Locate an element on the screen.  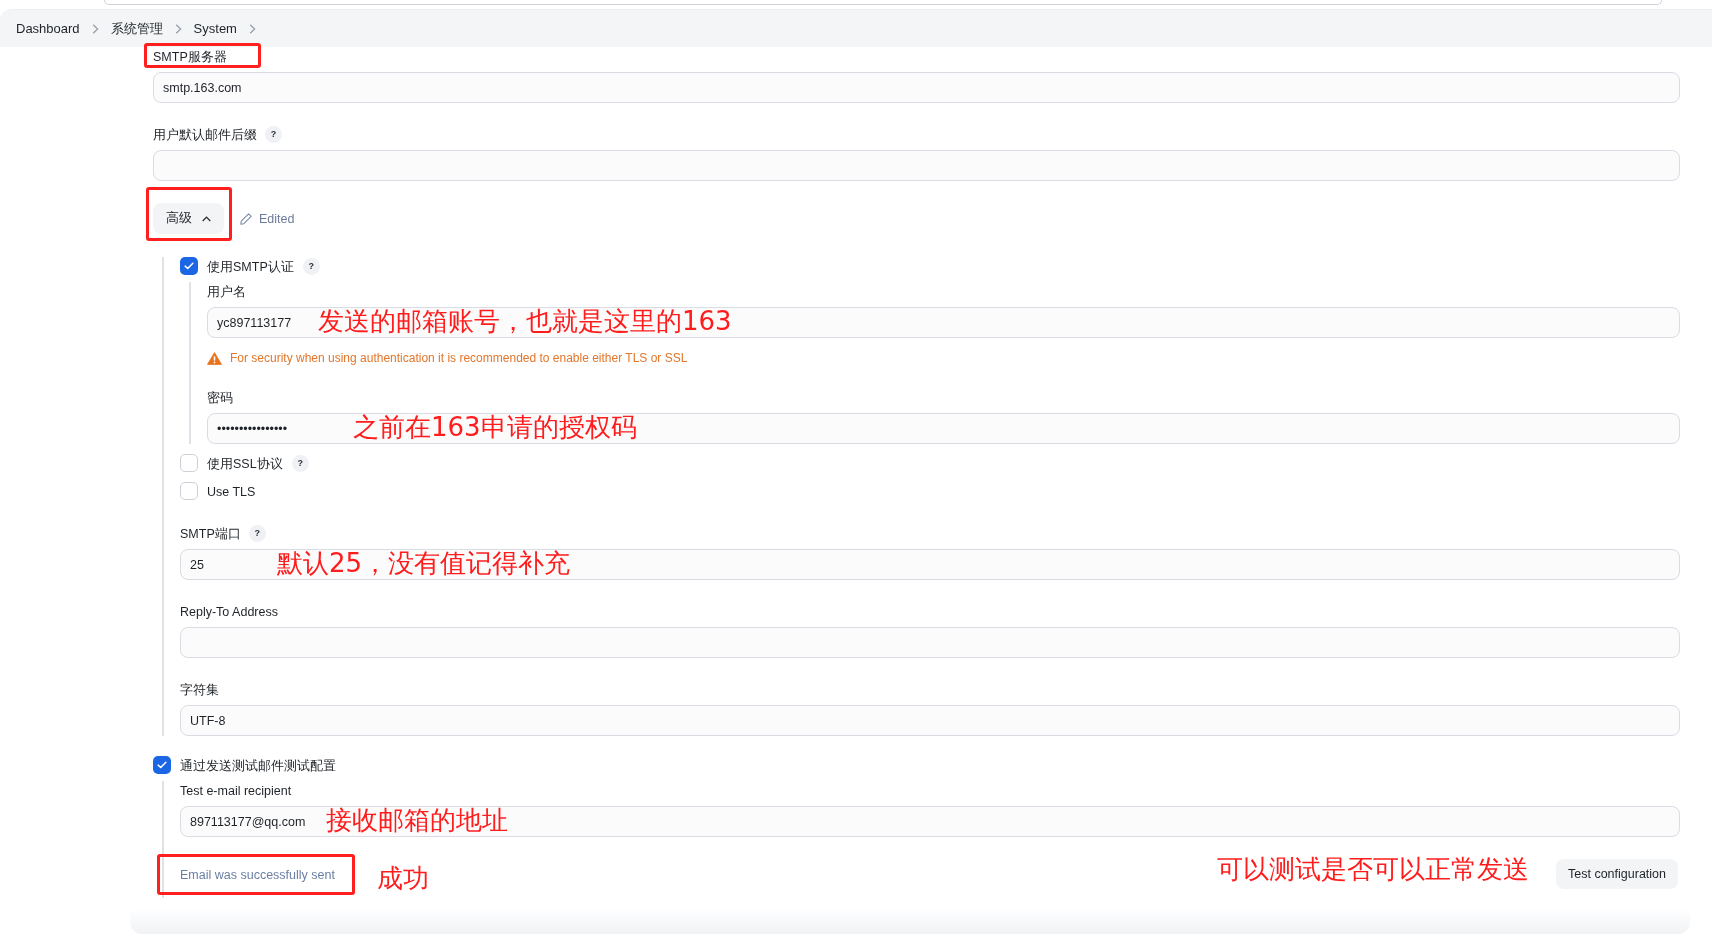
checkbox-label: 使用SSL协议 is located at coordinates (245, 463).